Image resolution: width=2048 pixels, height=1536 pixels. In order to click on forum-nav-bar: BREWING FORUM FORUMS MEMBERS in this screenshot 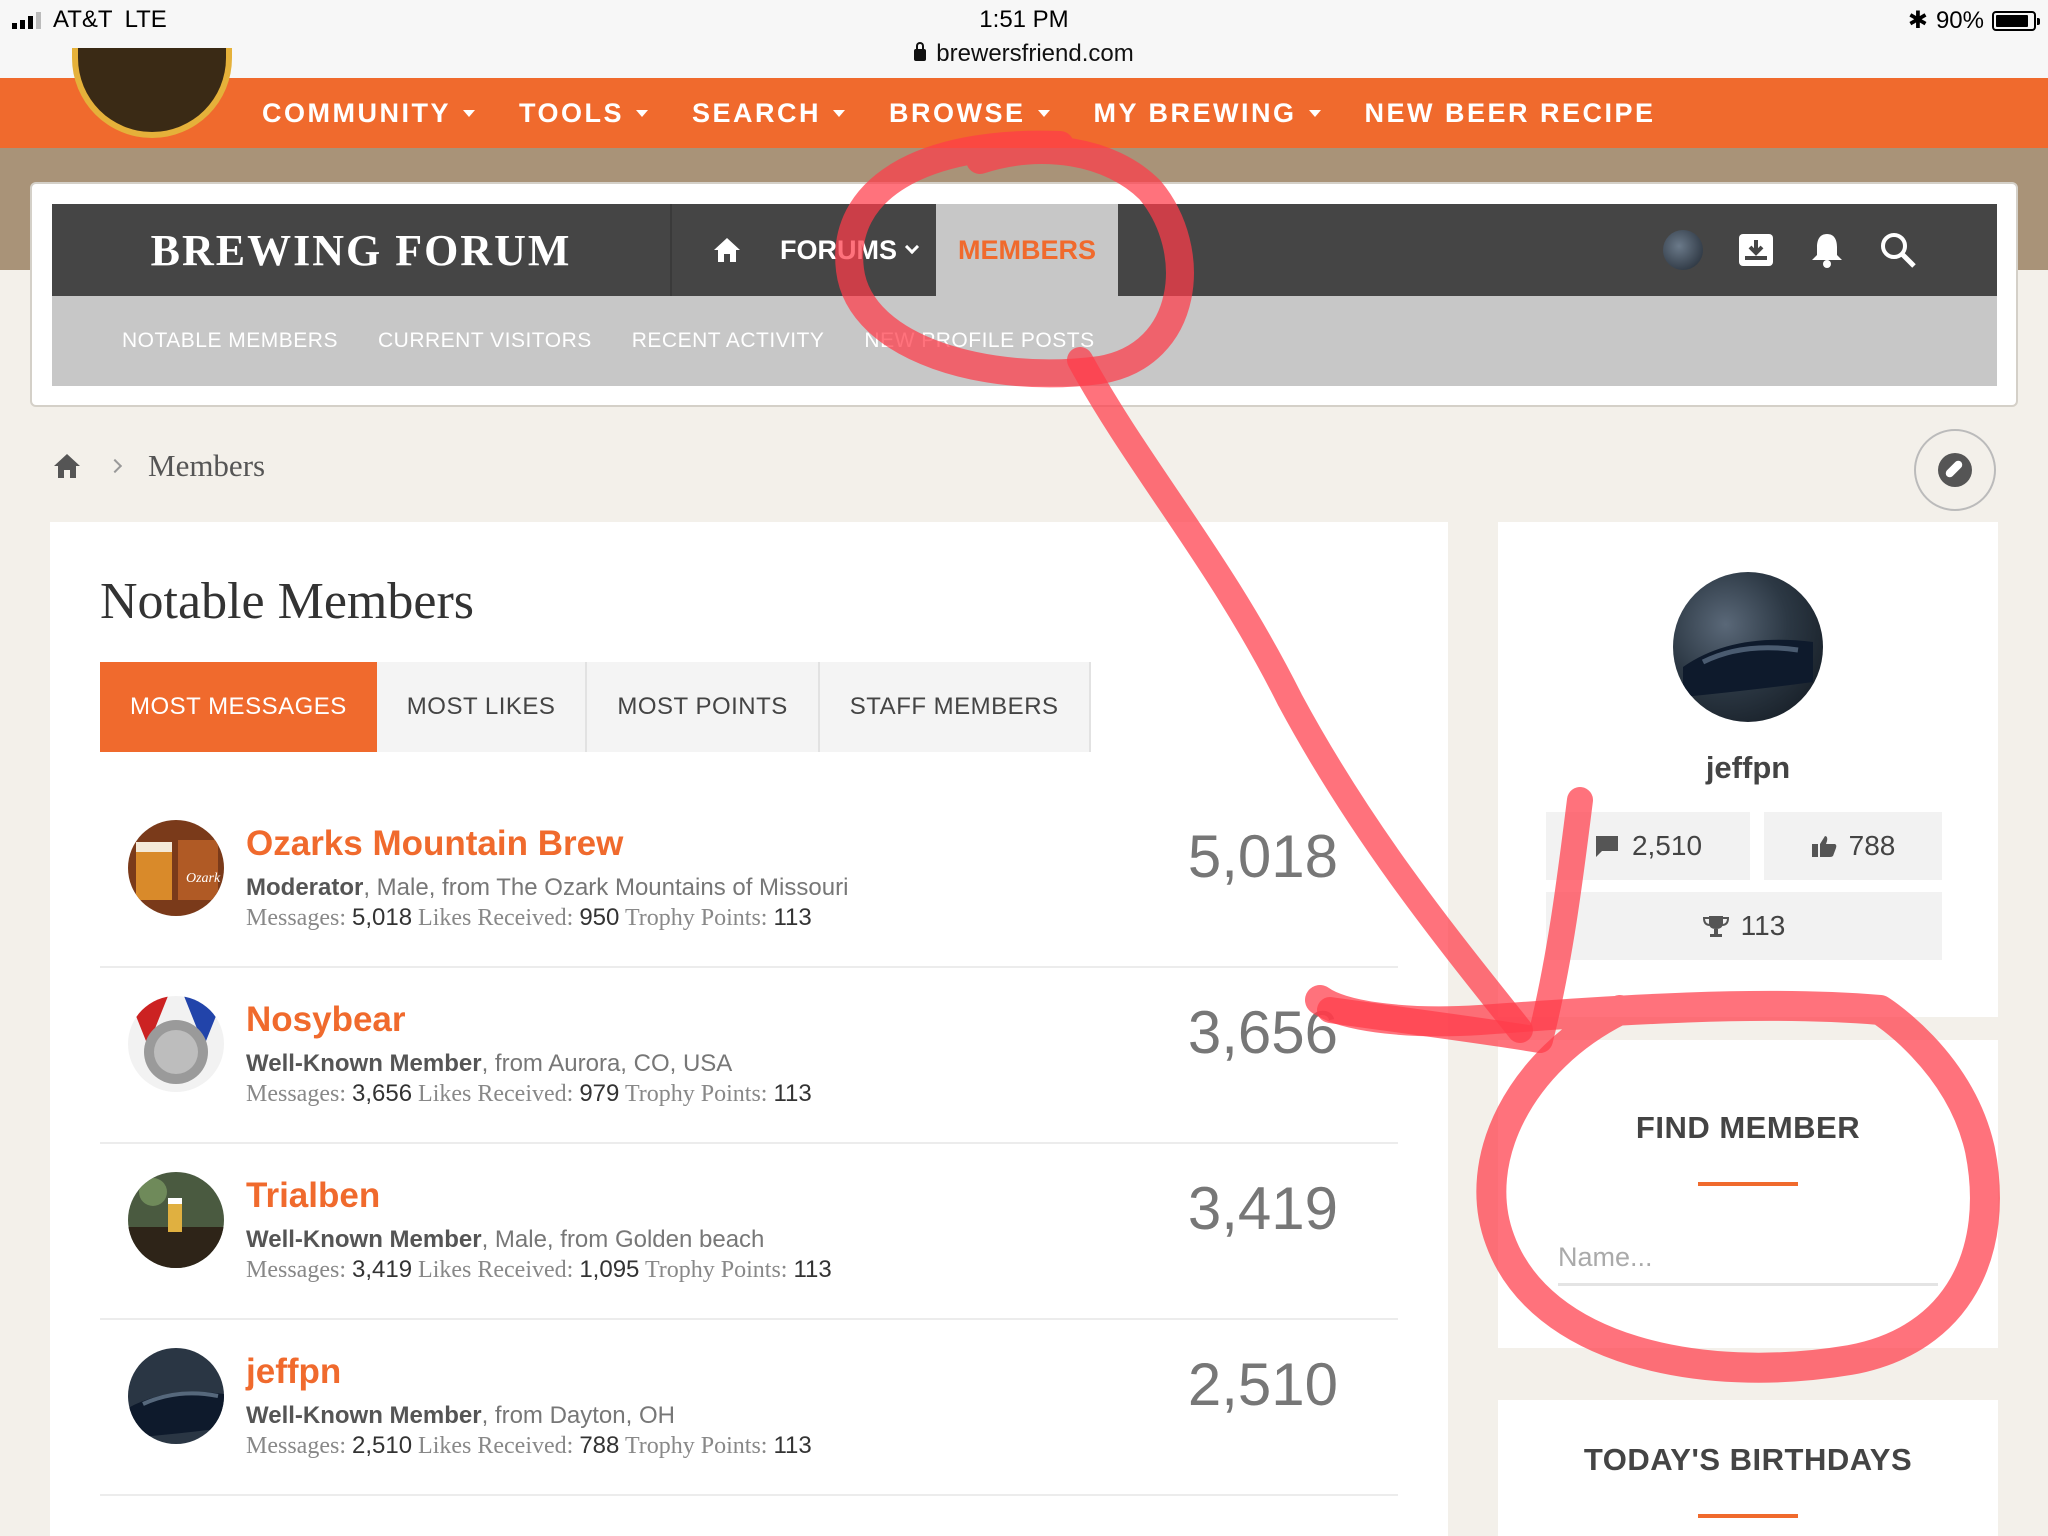, I will do `click(1024, 250)`.